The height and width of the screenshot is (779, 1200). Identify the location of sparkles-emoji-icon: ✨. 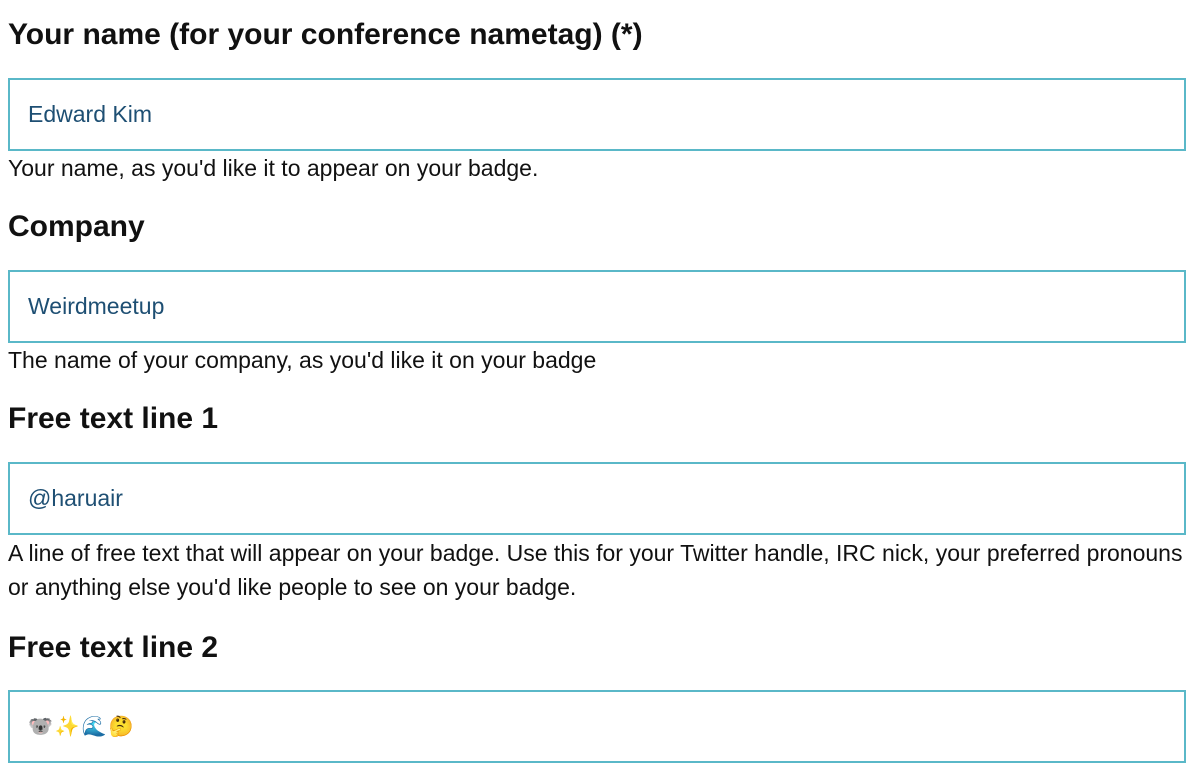
(67, 726).